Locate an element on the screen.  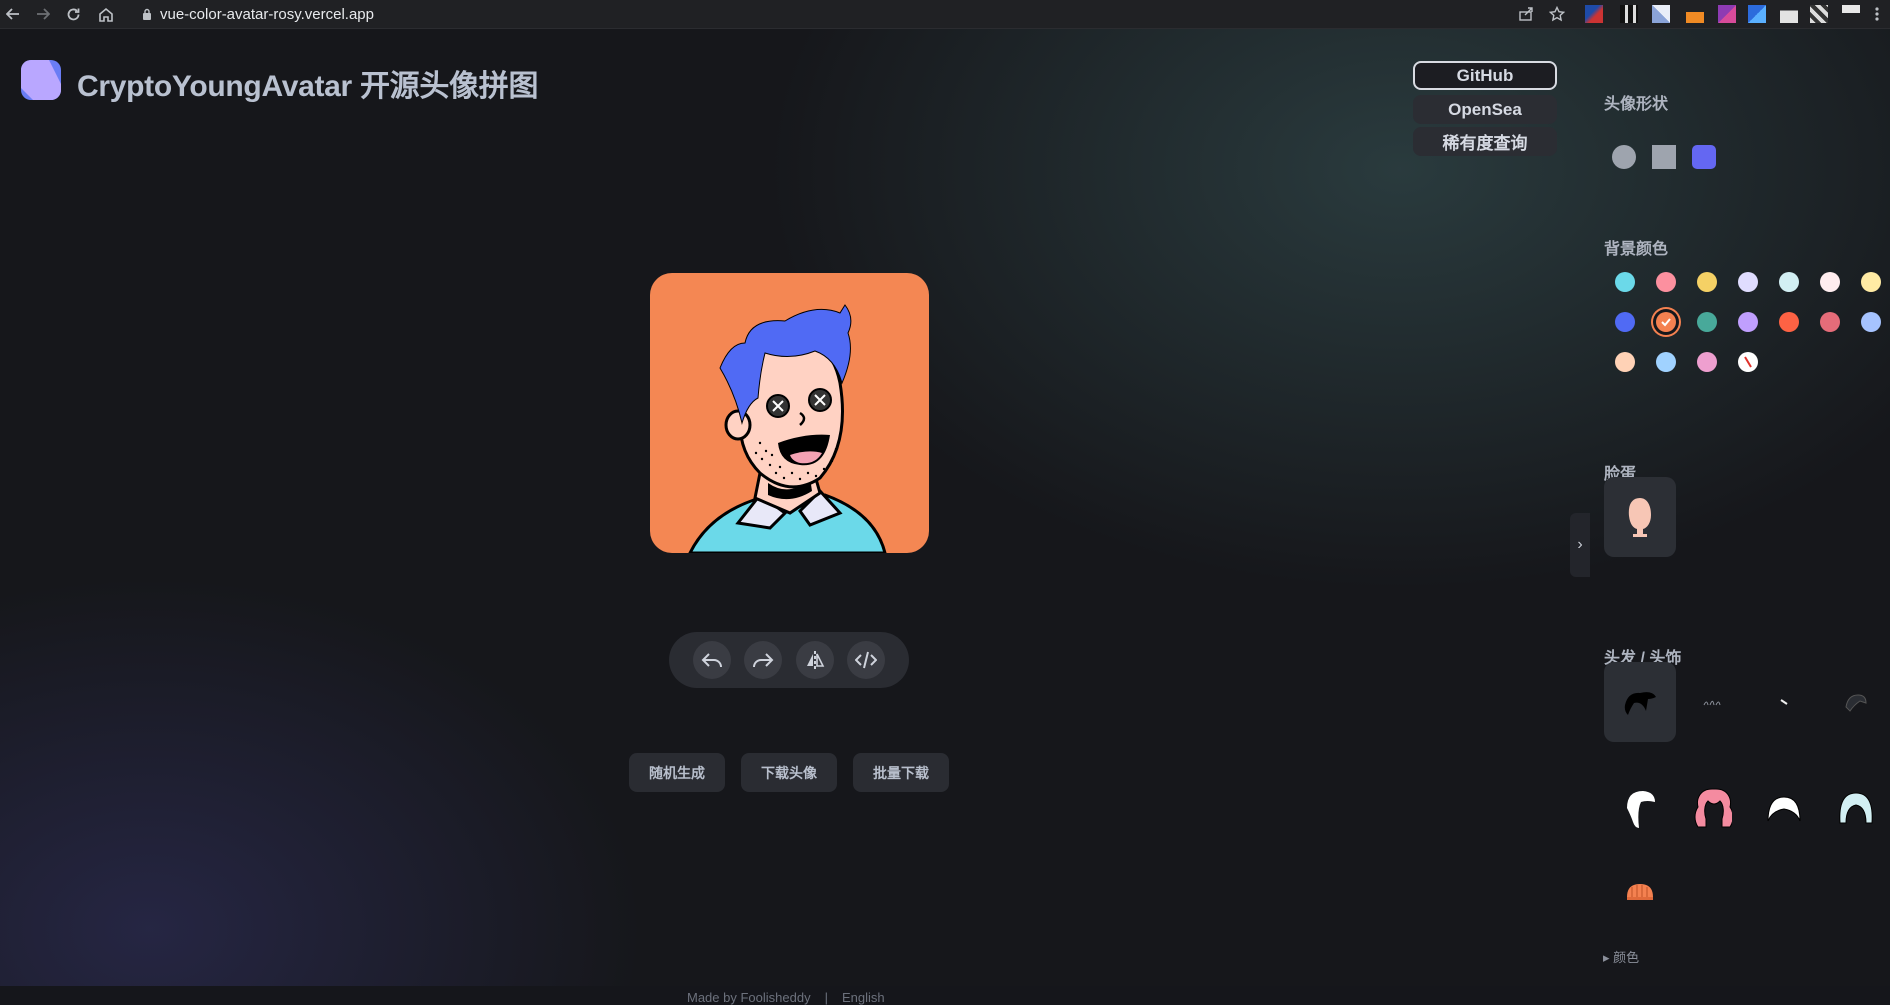
footer: Made by Foolisheddy | English is located at coordinates (786, 997).